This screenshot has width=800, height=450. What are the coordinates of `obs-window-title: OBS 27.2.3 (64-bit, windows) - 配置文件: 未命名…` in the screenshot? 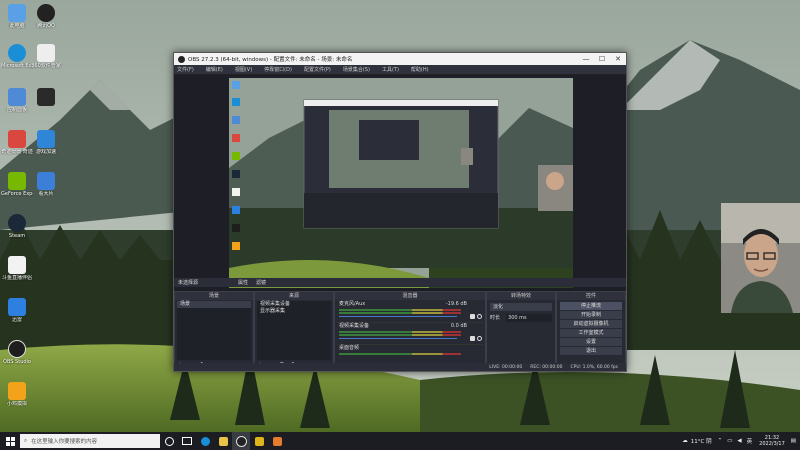 It's located at (270, 60).